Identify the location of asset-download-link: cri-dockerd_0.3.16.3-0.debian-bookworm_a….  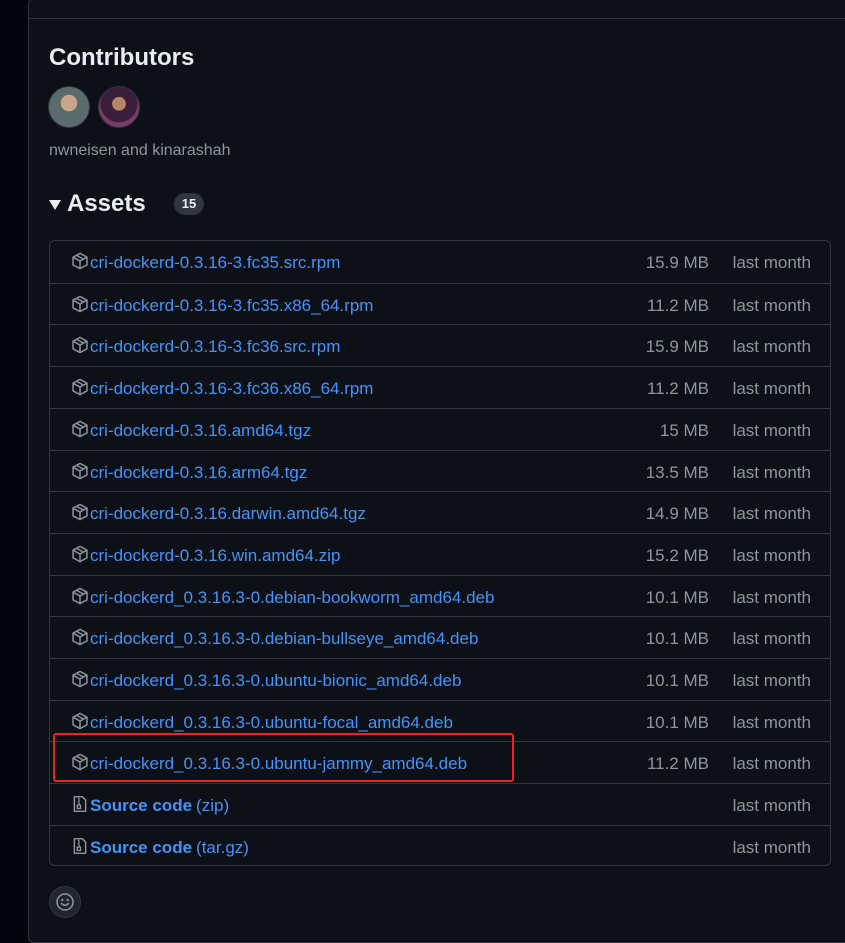
(292, 598).